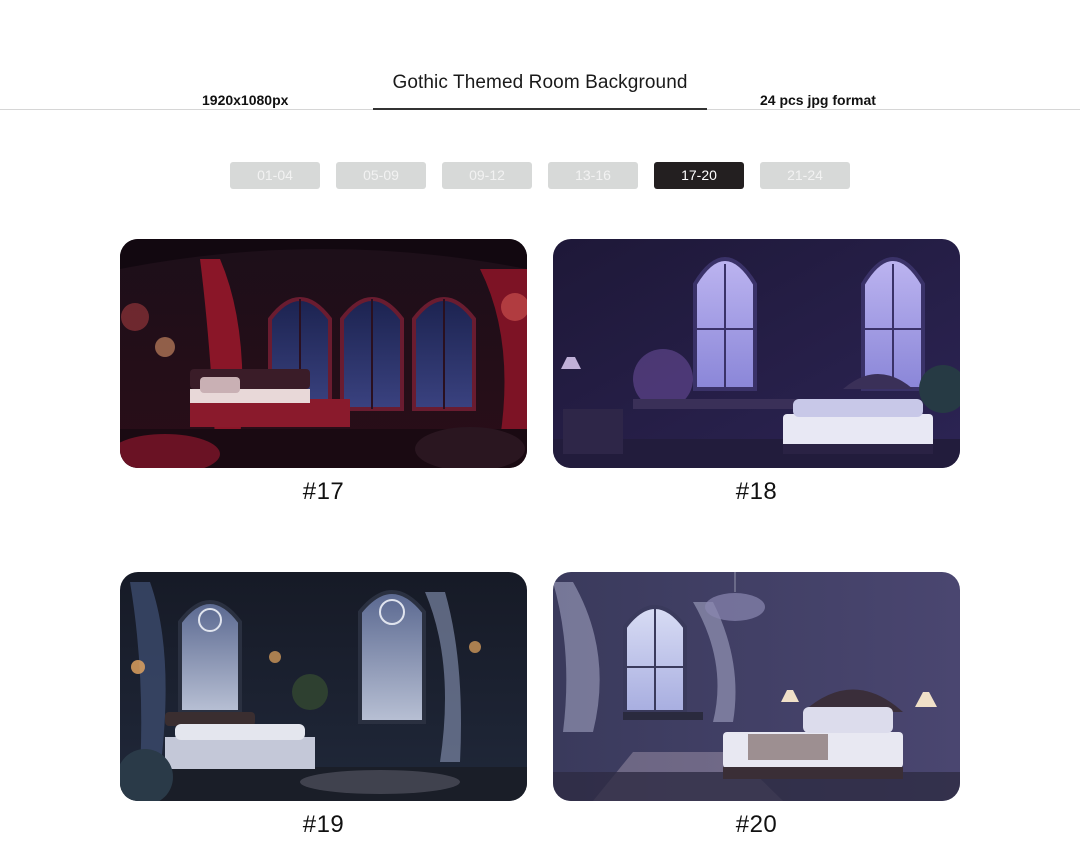 This screenshot has width=1080, height=864. I want to click on item-label-18: #18, so click(756, 491).